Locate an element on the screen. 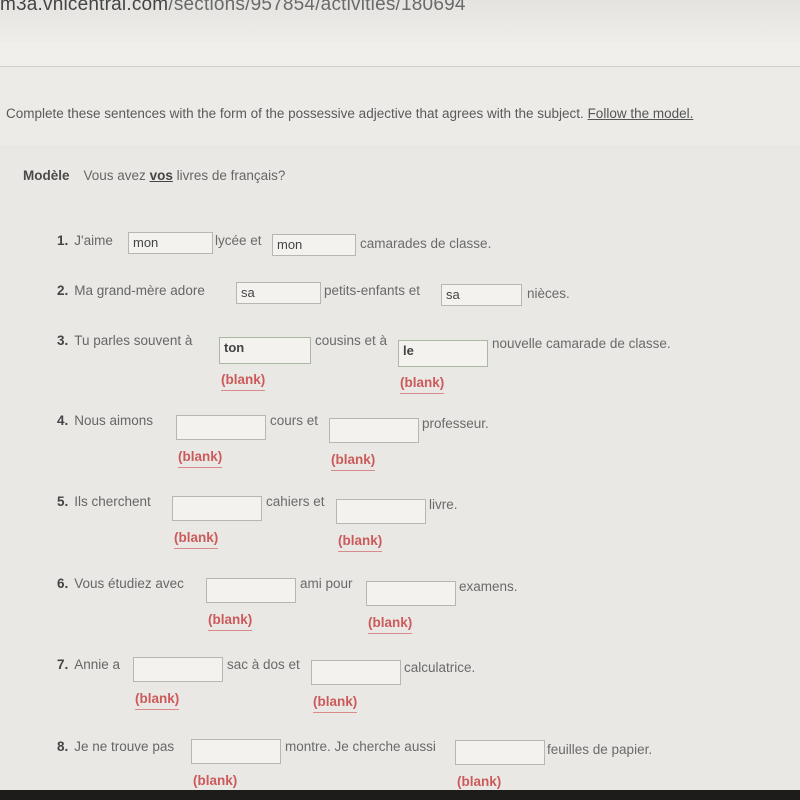 This screenshot has width=800, height=800. question-3-prompt: 3. Tu parles souvent à is located at coordinates (124, 340).